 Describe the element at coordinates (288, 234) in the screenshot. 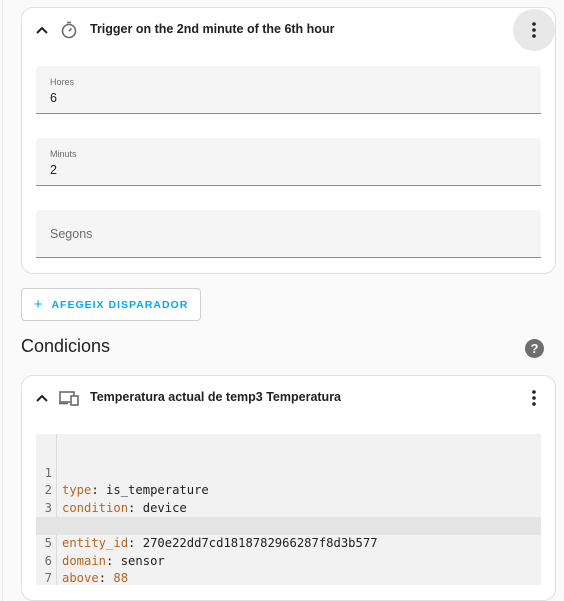

I see `seconds-field: Segons` at that location.